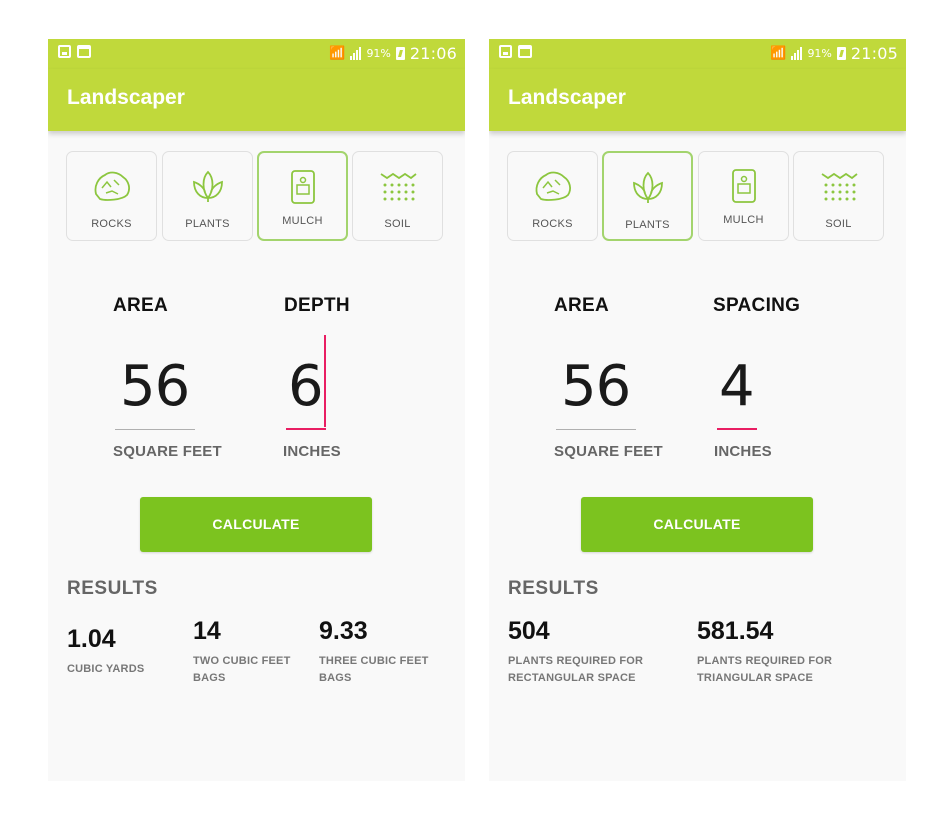 The width and height of the screenshot is (944, 818). Describe the element at coordinates (343, 631) in the screenshot. I see `result-three-cuft-bags-value: 9.33` at that location.